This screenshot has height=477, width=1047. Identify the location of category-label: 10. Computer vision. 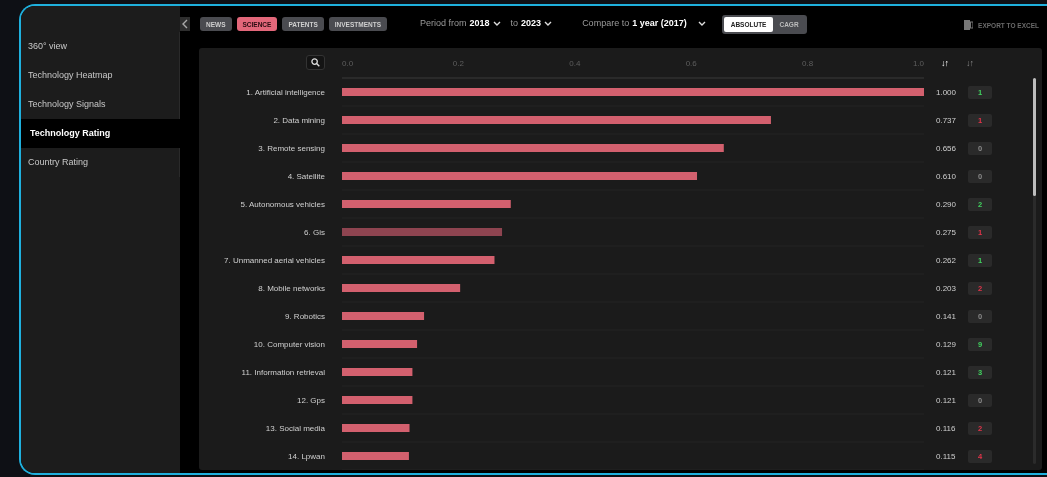
(289, 344).